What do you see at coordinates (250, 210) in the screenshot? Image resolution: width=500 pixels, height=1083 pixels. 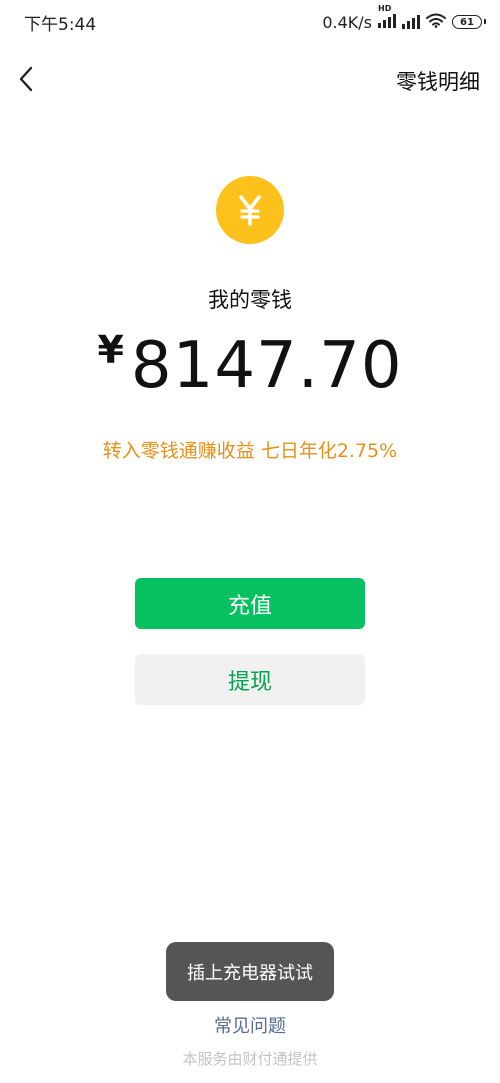 I see `yen-coin-icon` at bounding box center [250, 210].